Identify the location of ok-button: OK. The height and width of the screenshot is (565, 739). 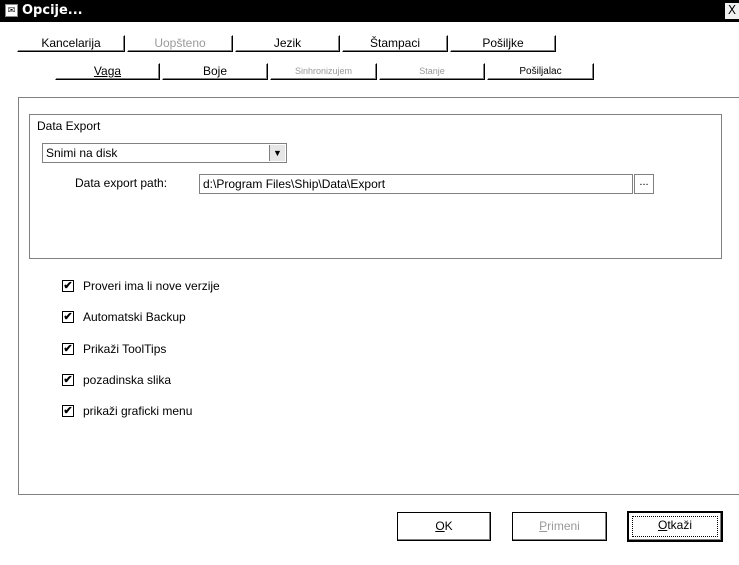
(444, 526).